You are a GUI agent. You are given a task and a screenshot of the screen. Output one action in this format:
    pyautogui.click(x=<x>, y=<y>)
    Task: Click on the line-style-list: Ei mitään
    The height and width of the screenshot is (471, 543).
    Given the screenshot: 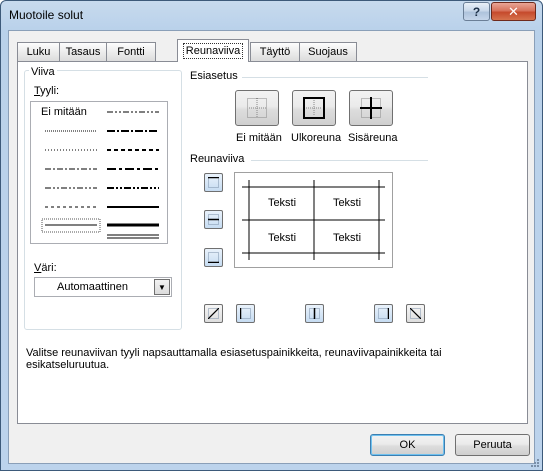 What is the action you would take?
    pyautogui.click(x=99, y=172)
    